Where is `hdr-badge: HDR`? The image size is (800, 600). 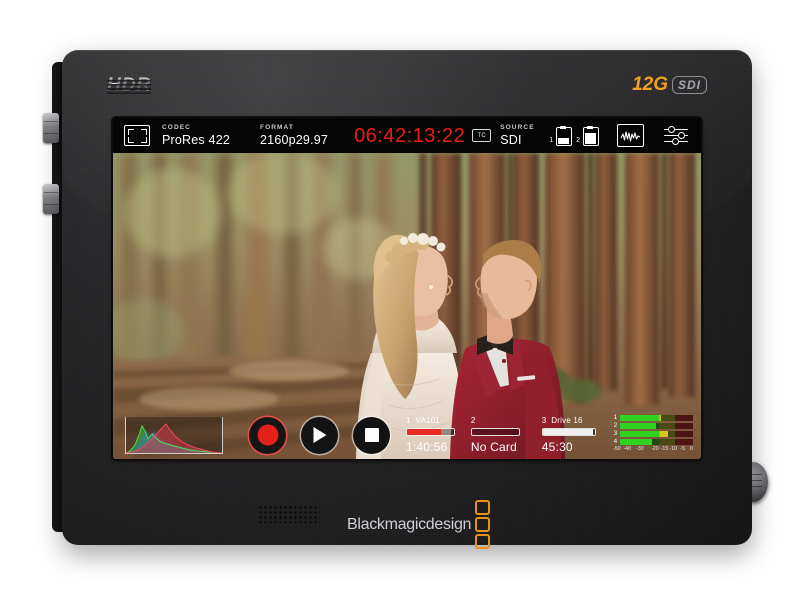
hdr-badge: HDR is located at coordinates (129, 85).